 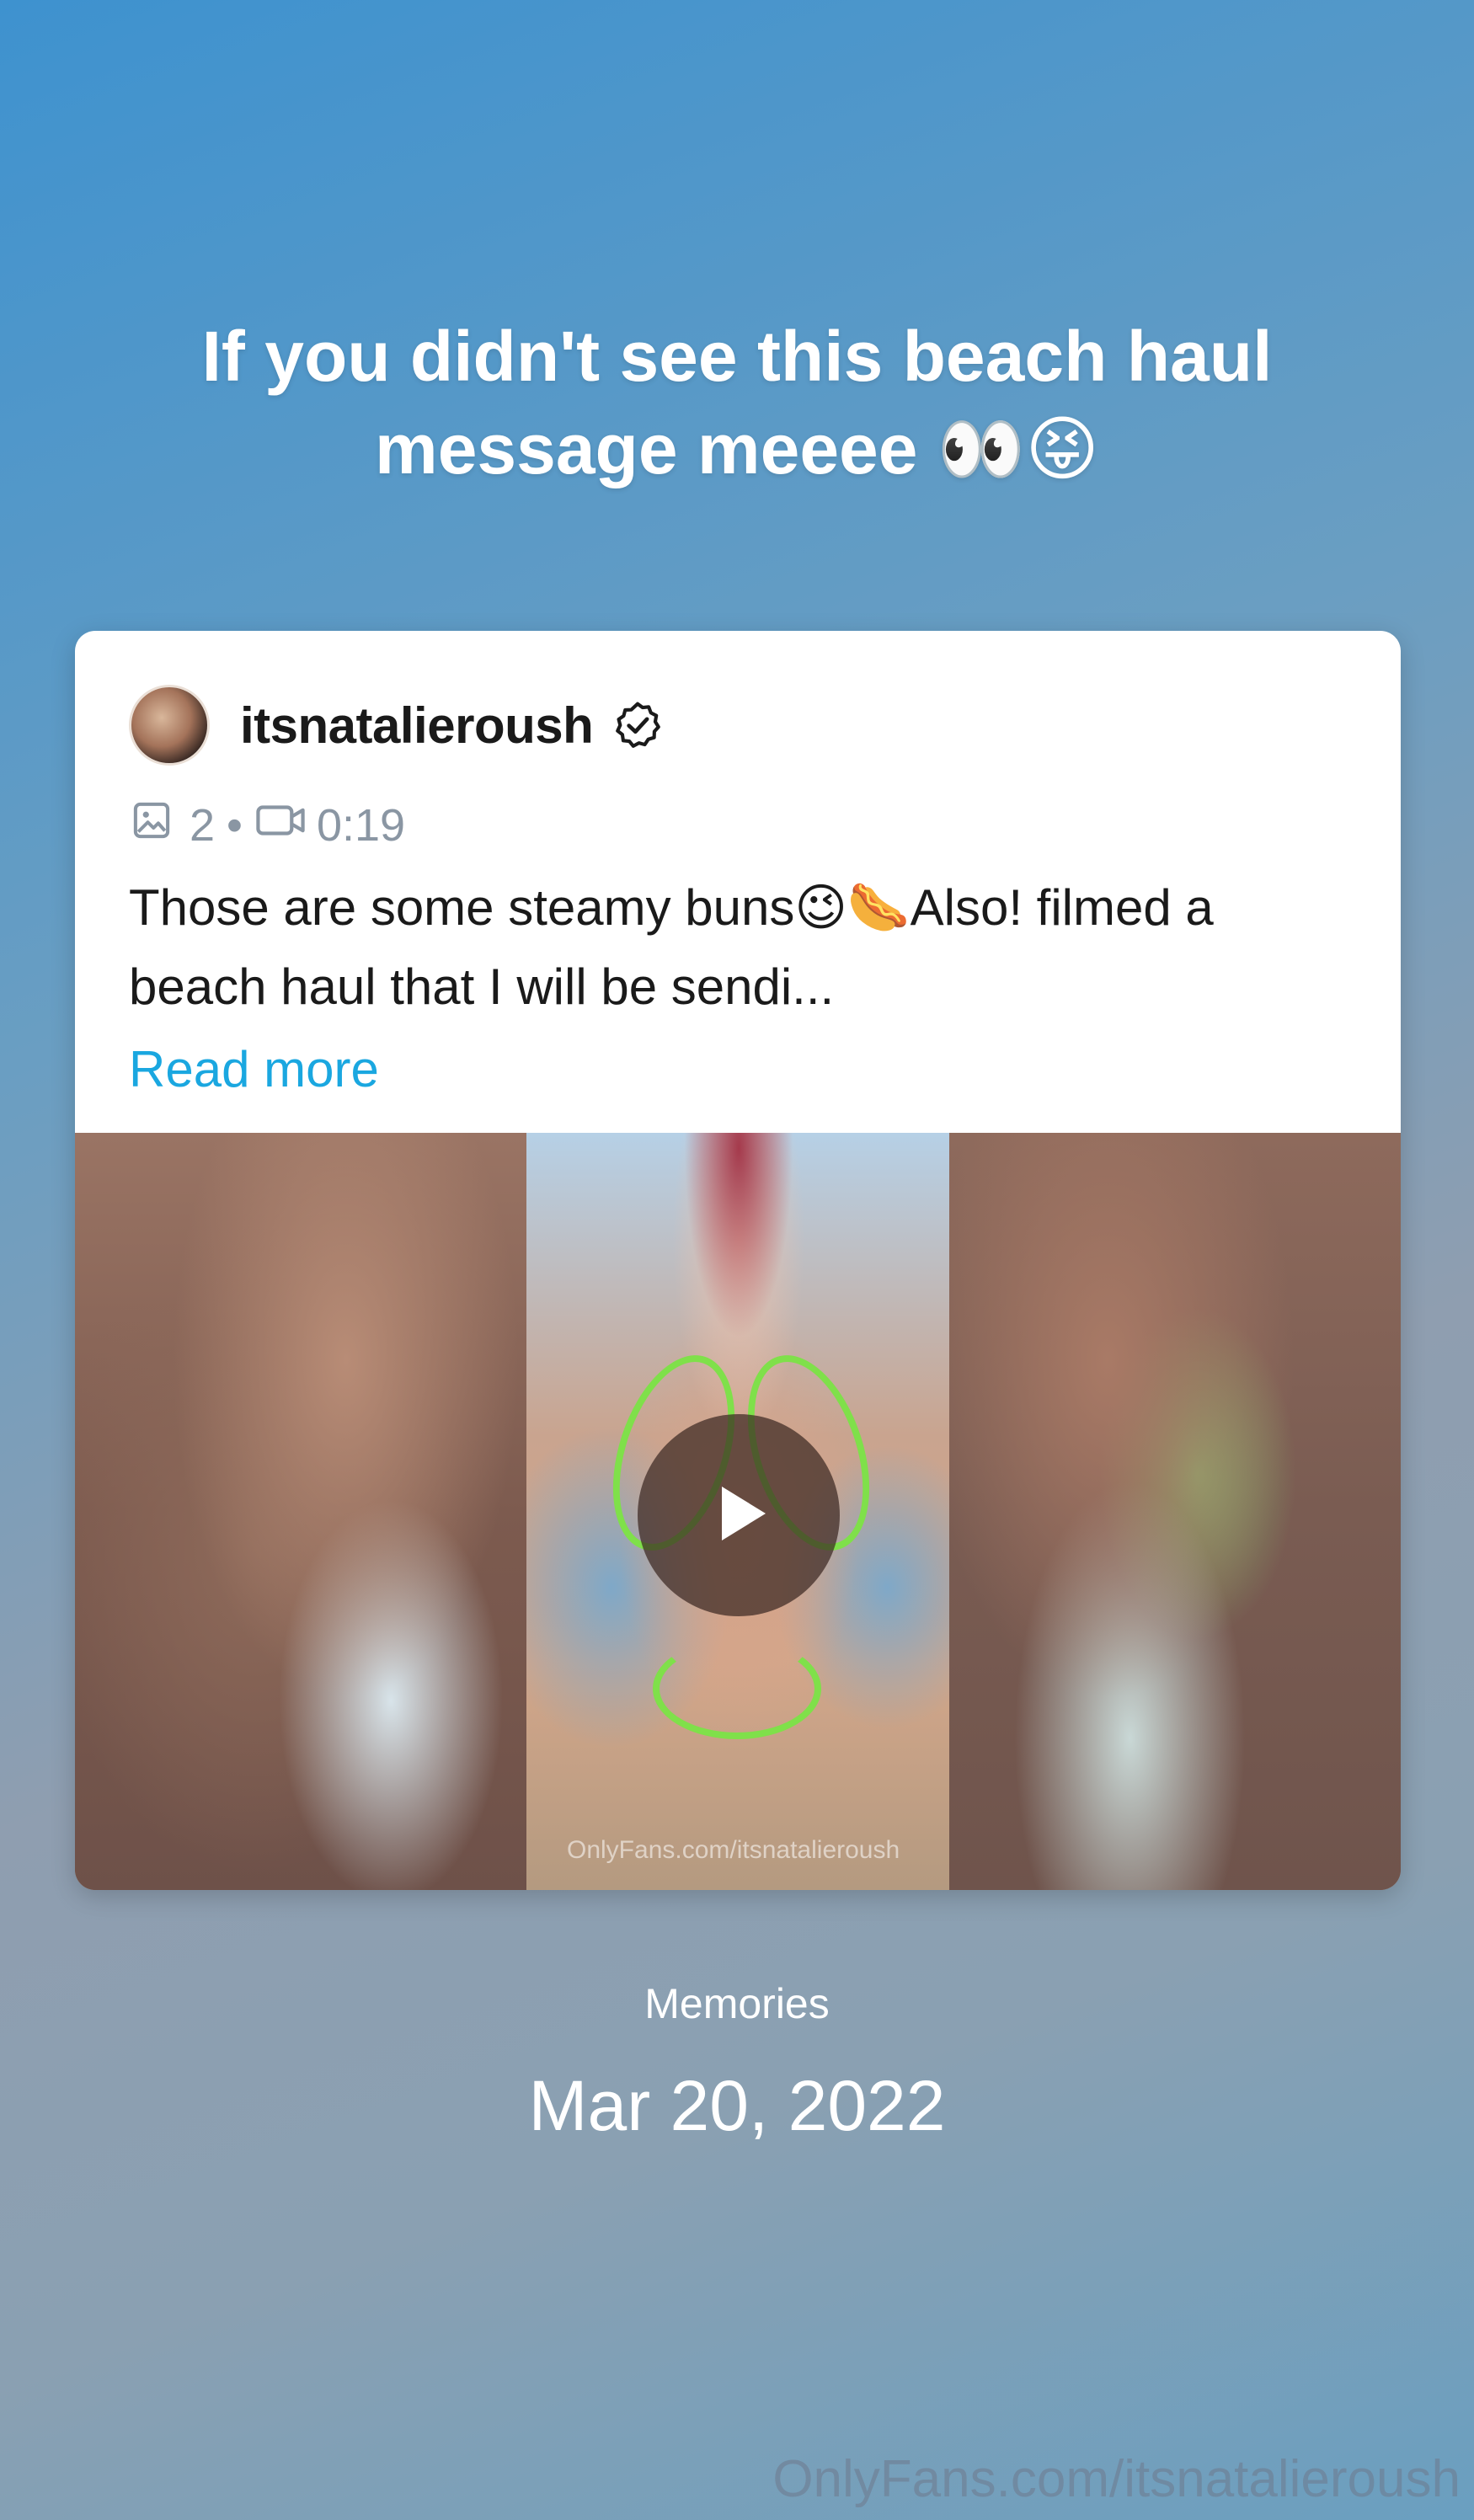 What do you see at coordinates (637, 725) in the screenshot?
I see `verified-badge-icon` at bounding box center [637, 725].